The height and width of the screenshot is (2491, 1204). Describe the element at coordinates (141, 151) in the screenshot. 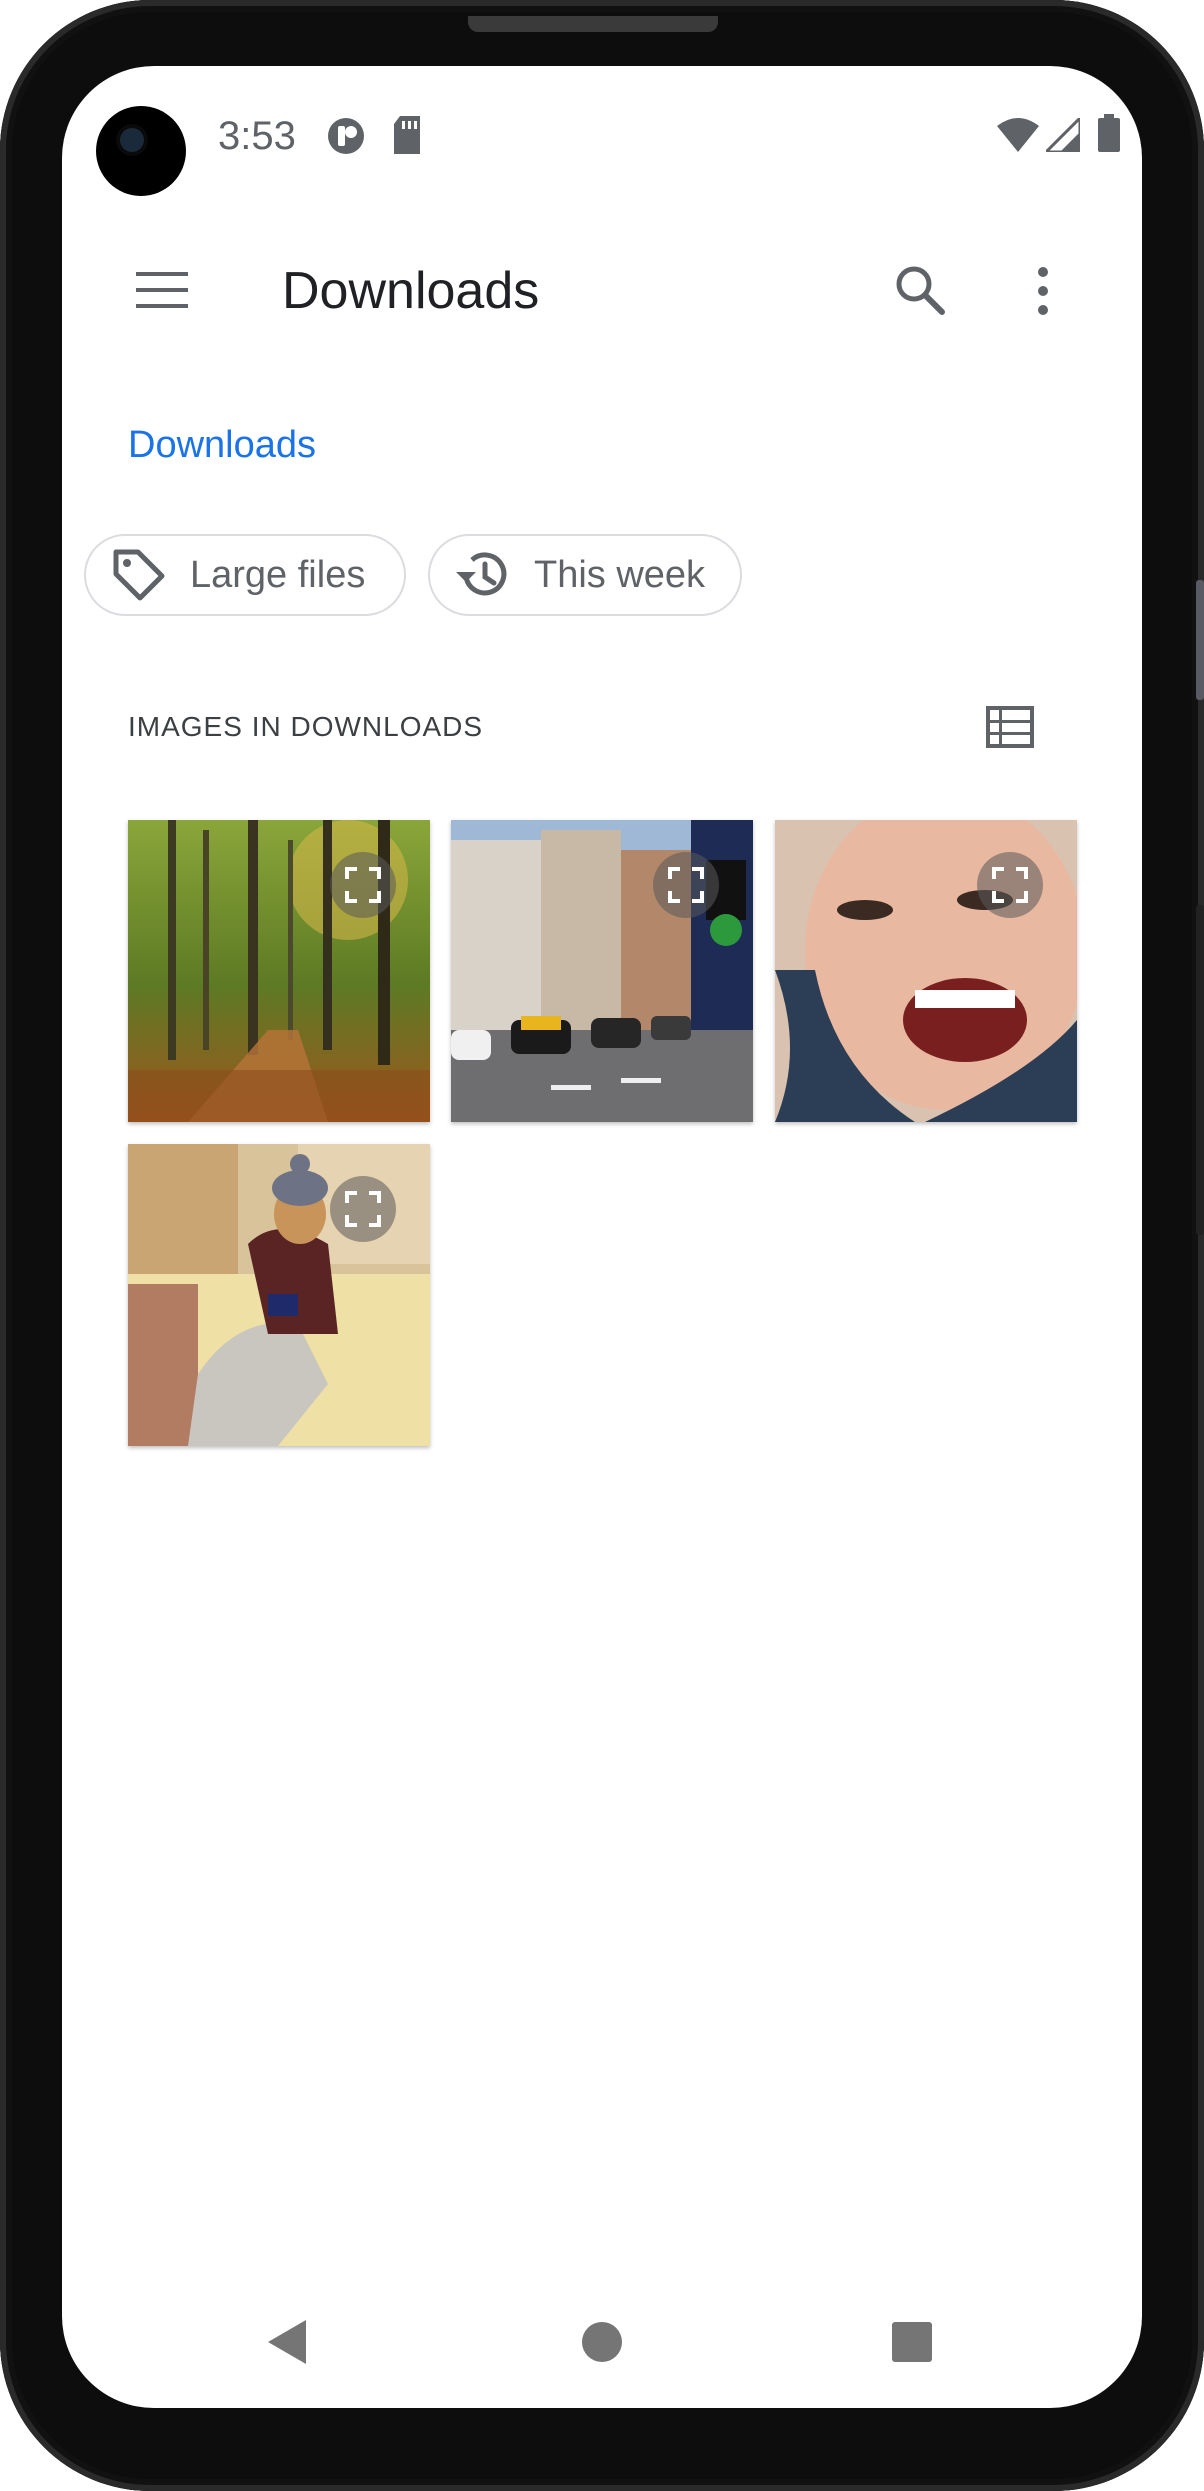

I see `front-camera` at that location.